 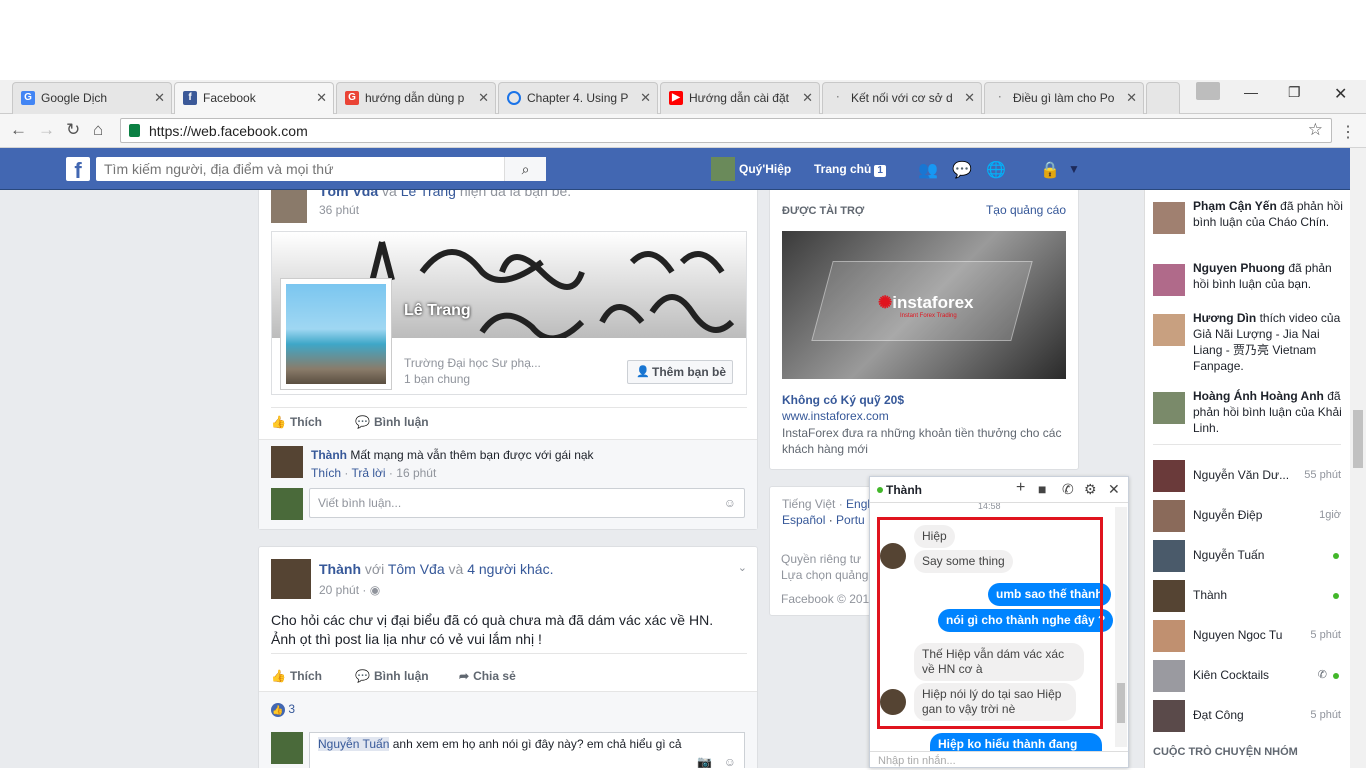 I want to click on ad-title: Không có Ký quỹ 20$, so click(x=843, y=400).